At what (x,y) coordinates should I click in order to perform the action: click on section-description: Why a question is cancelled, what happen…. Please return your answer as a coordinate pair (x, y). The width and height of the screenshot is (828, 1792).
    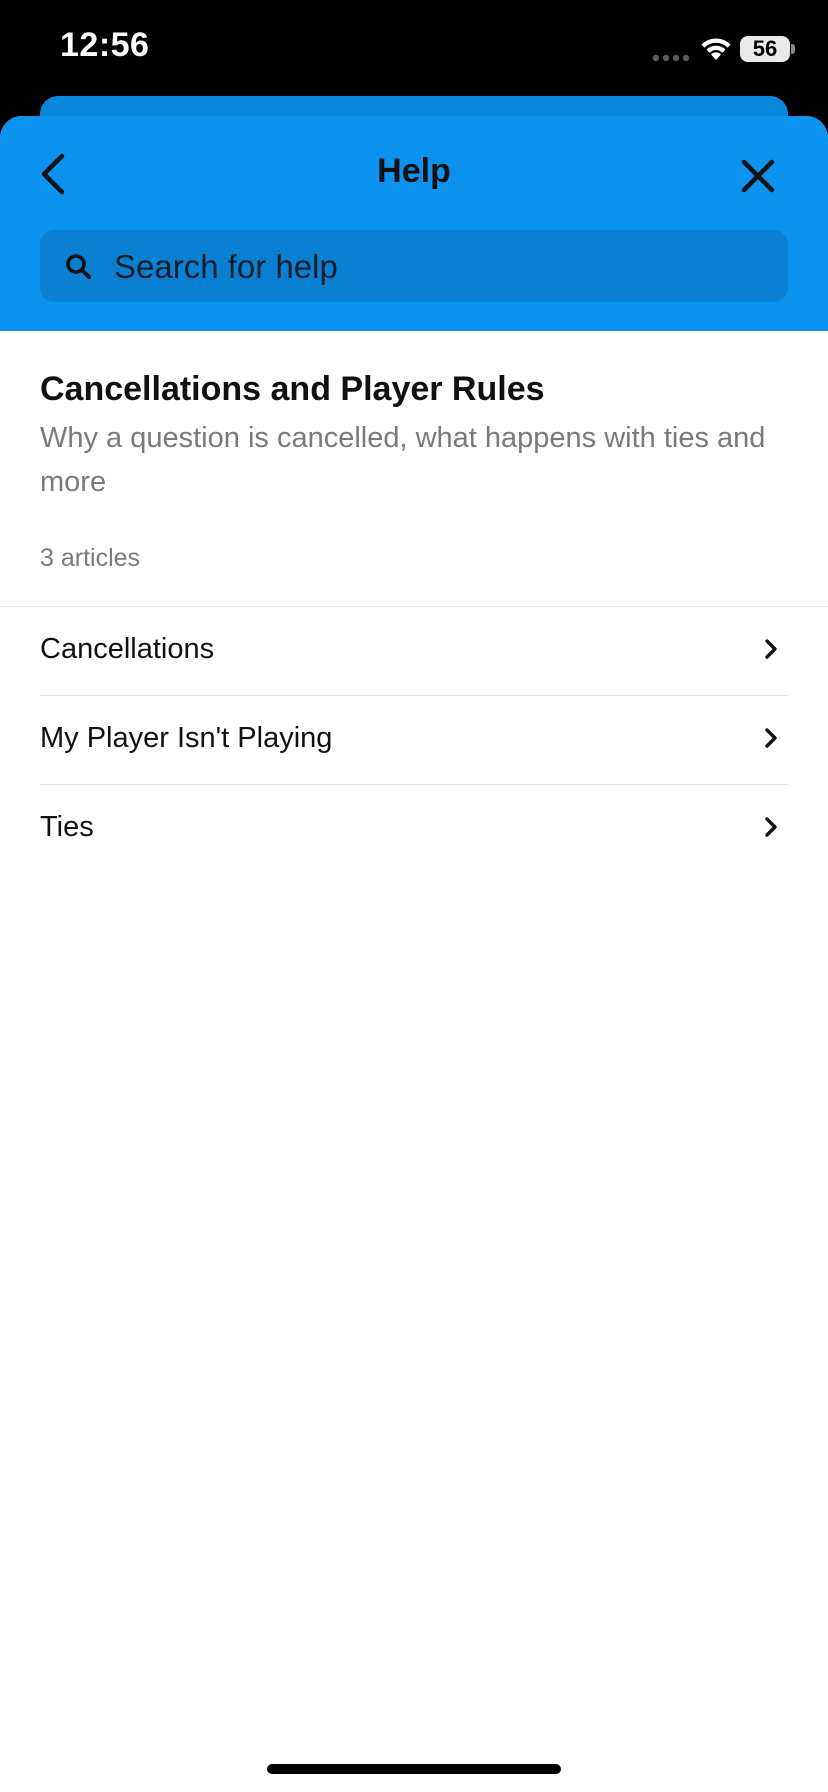
    Looking at the image, I should click on (403, 460).